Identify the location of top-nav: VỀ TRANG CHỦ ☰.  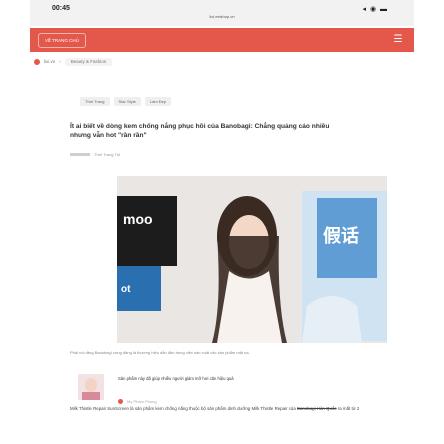
(222, 40).